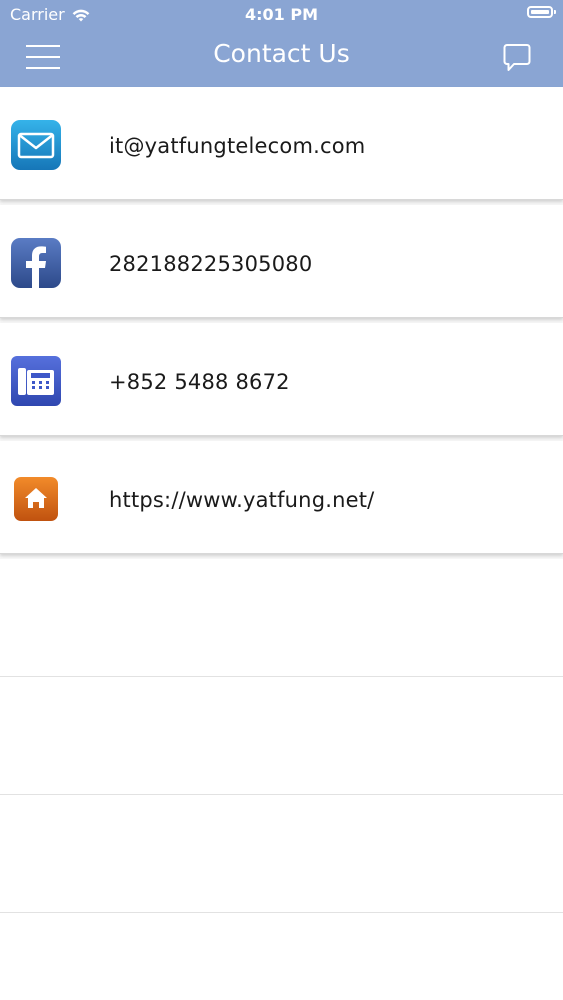  Describe the element at coordinates (36, 263) in the screenshot. I see `facebook-icon` at that location.